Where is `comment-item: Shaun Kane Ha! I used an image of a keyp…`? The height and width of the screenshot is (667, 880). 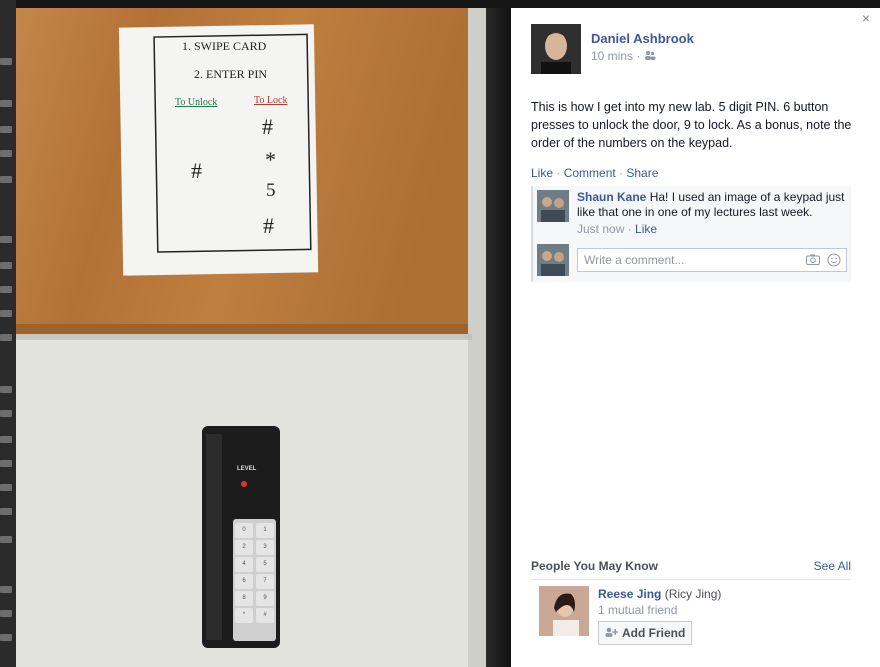 comment-item: Shaun Kane Ha! I used an image of a keyp… is located at coordinates (692, 213).